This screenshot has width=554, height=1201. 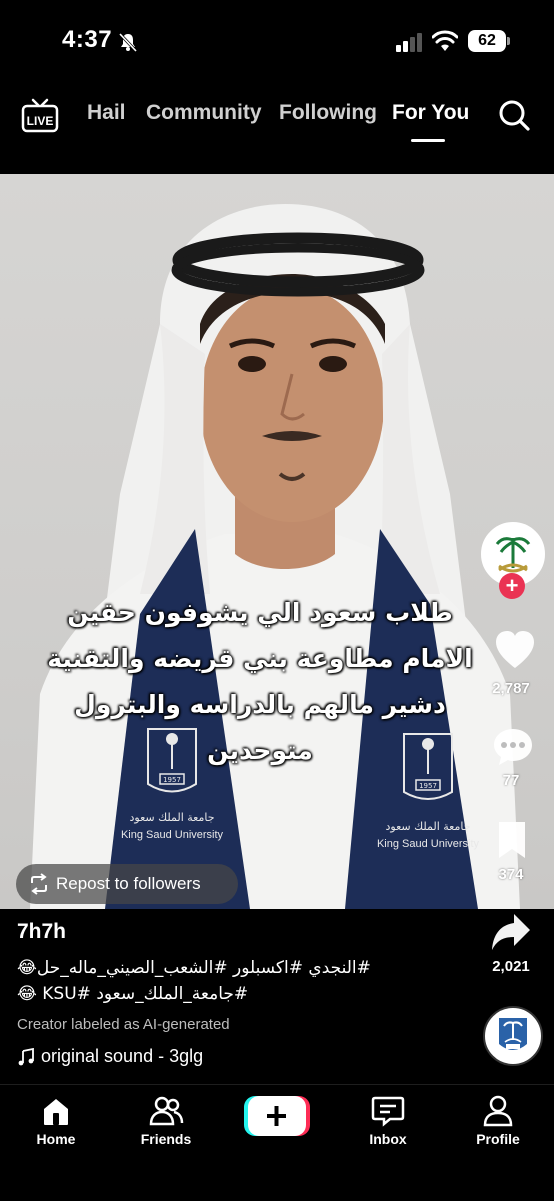 I want to click on home-icon, so click(x=56, y=1112).